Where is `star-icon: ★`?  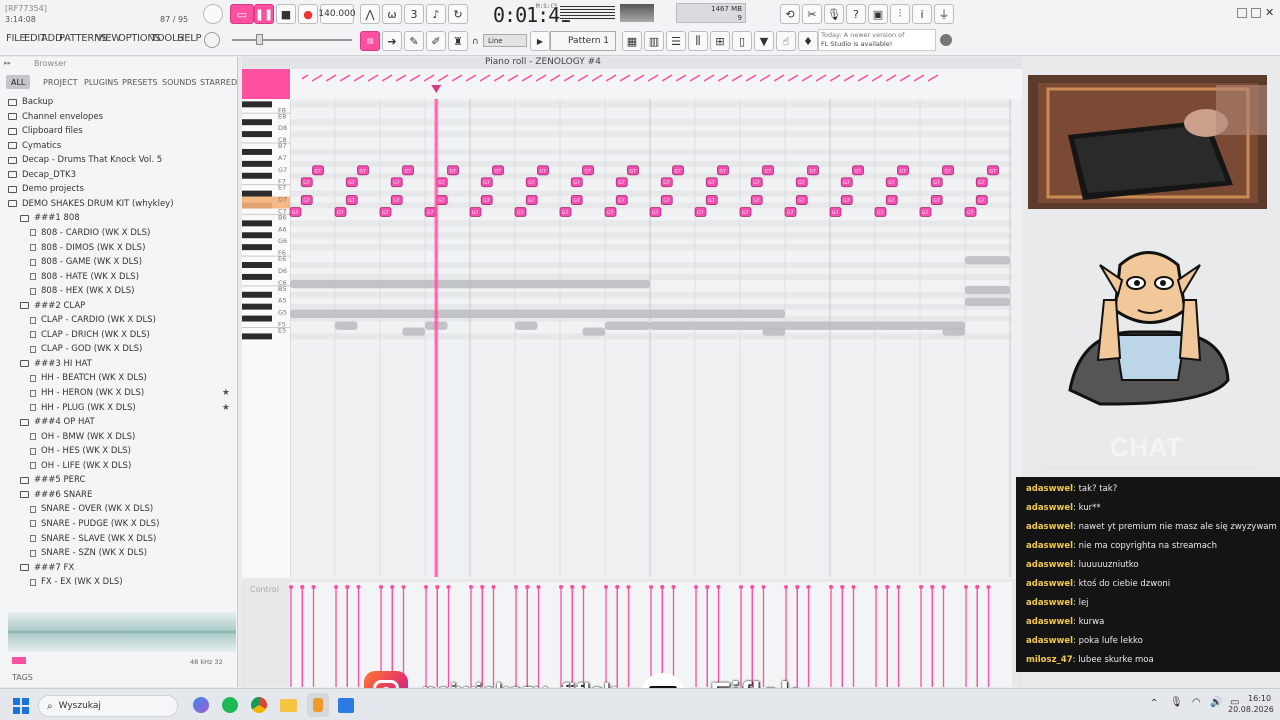
star-icon: ★ is located at coordinates (226, 393).